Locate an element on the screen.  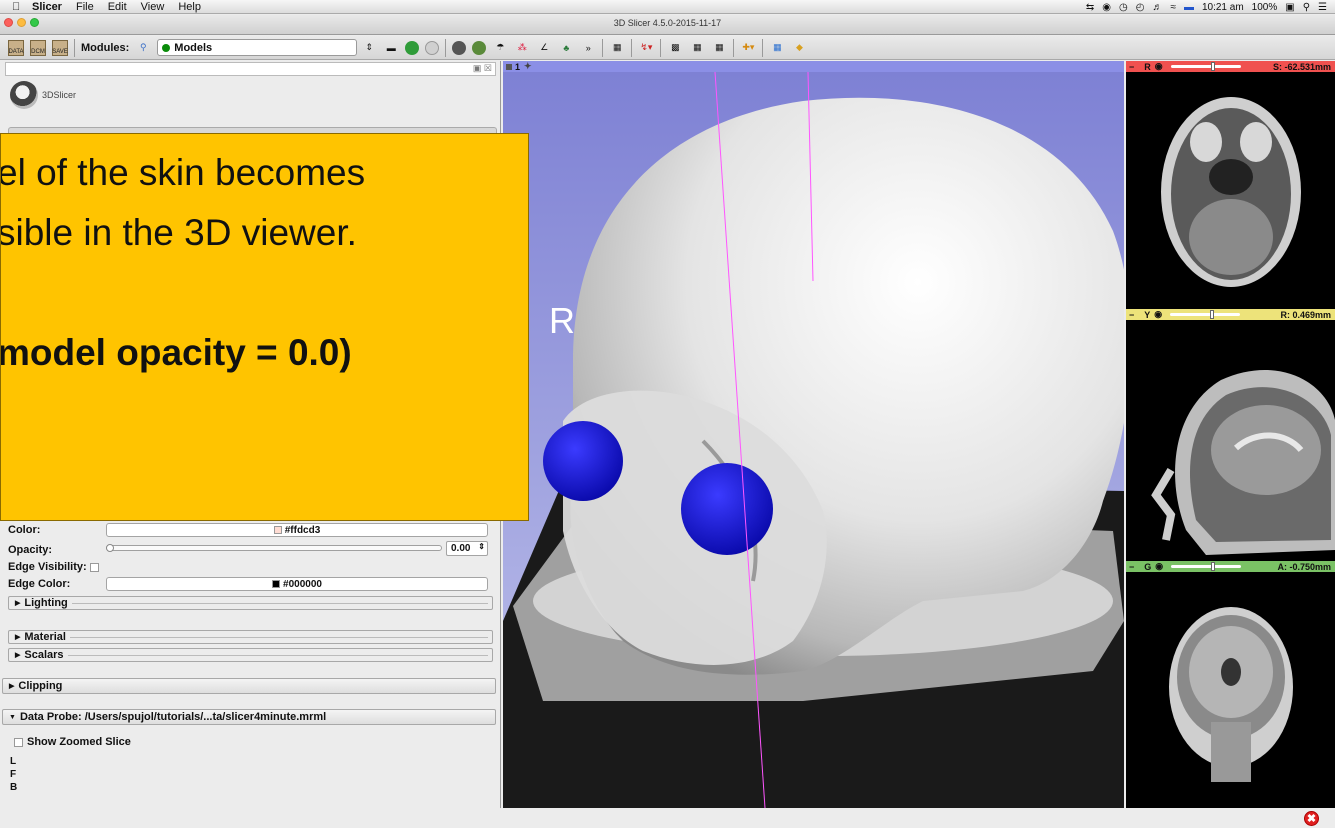
probe-layer-f: F is located at coordinates (13, 774).